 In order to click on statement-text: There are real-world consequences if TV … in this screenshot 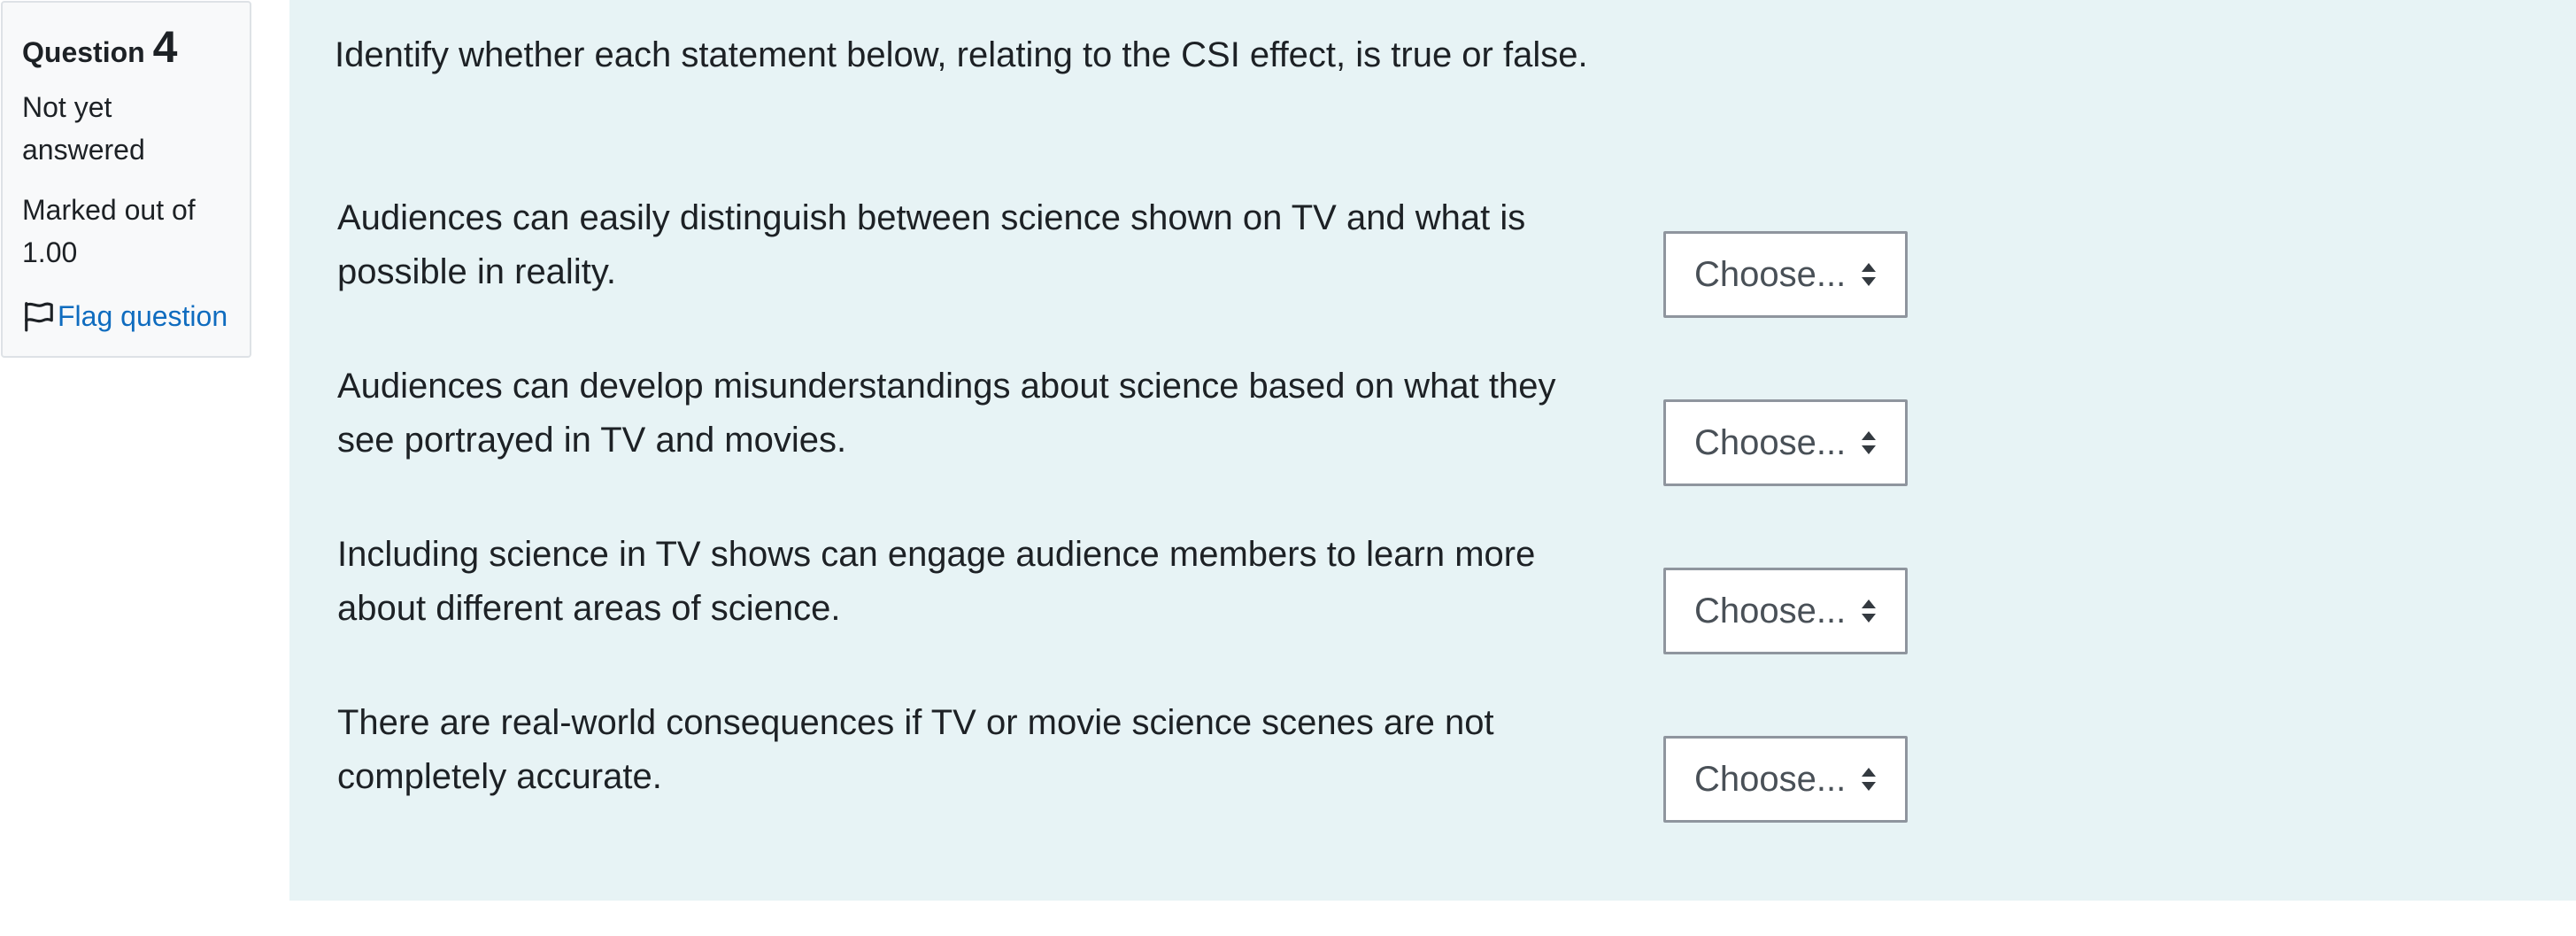, I will do `click(915, 749)`.